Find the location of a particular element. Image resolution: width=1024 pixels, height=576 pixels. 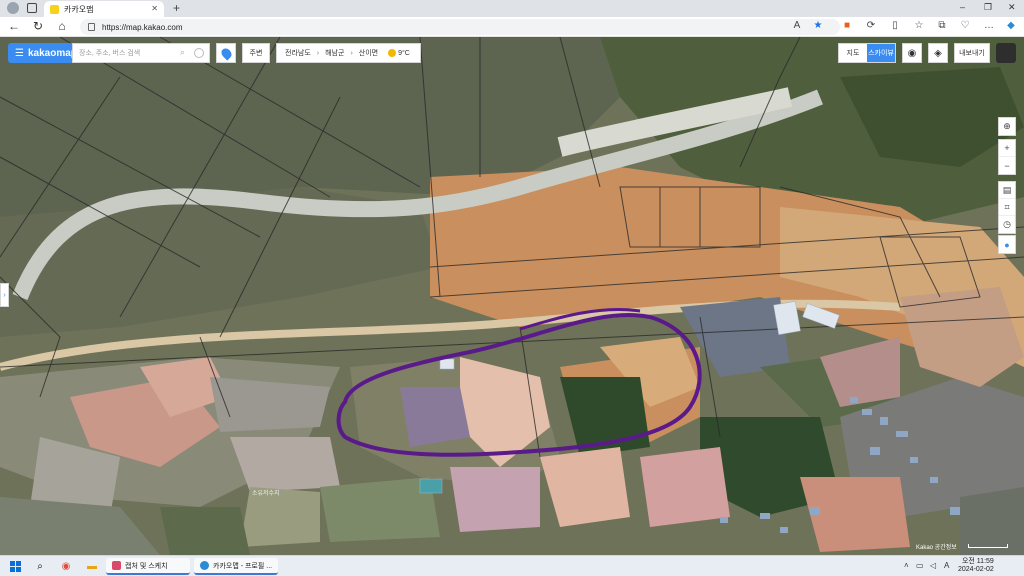

network-icon: ▭ is located at coordinates (920, 565).